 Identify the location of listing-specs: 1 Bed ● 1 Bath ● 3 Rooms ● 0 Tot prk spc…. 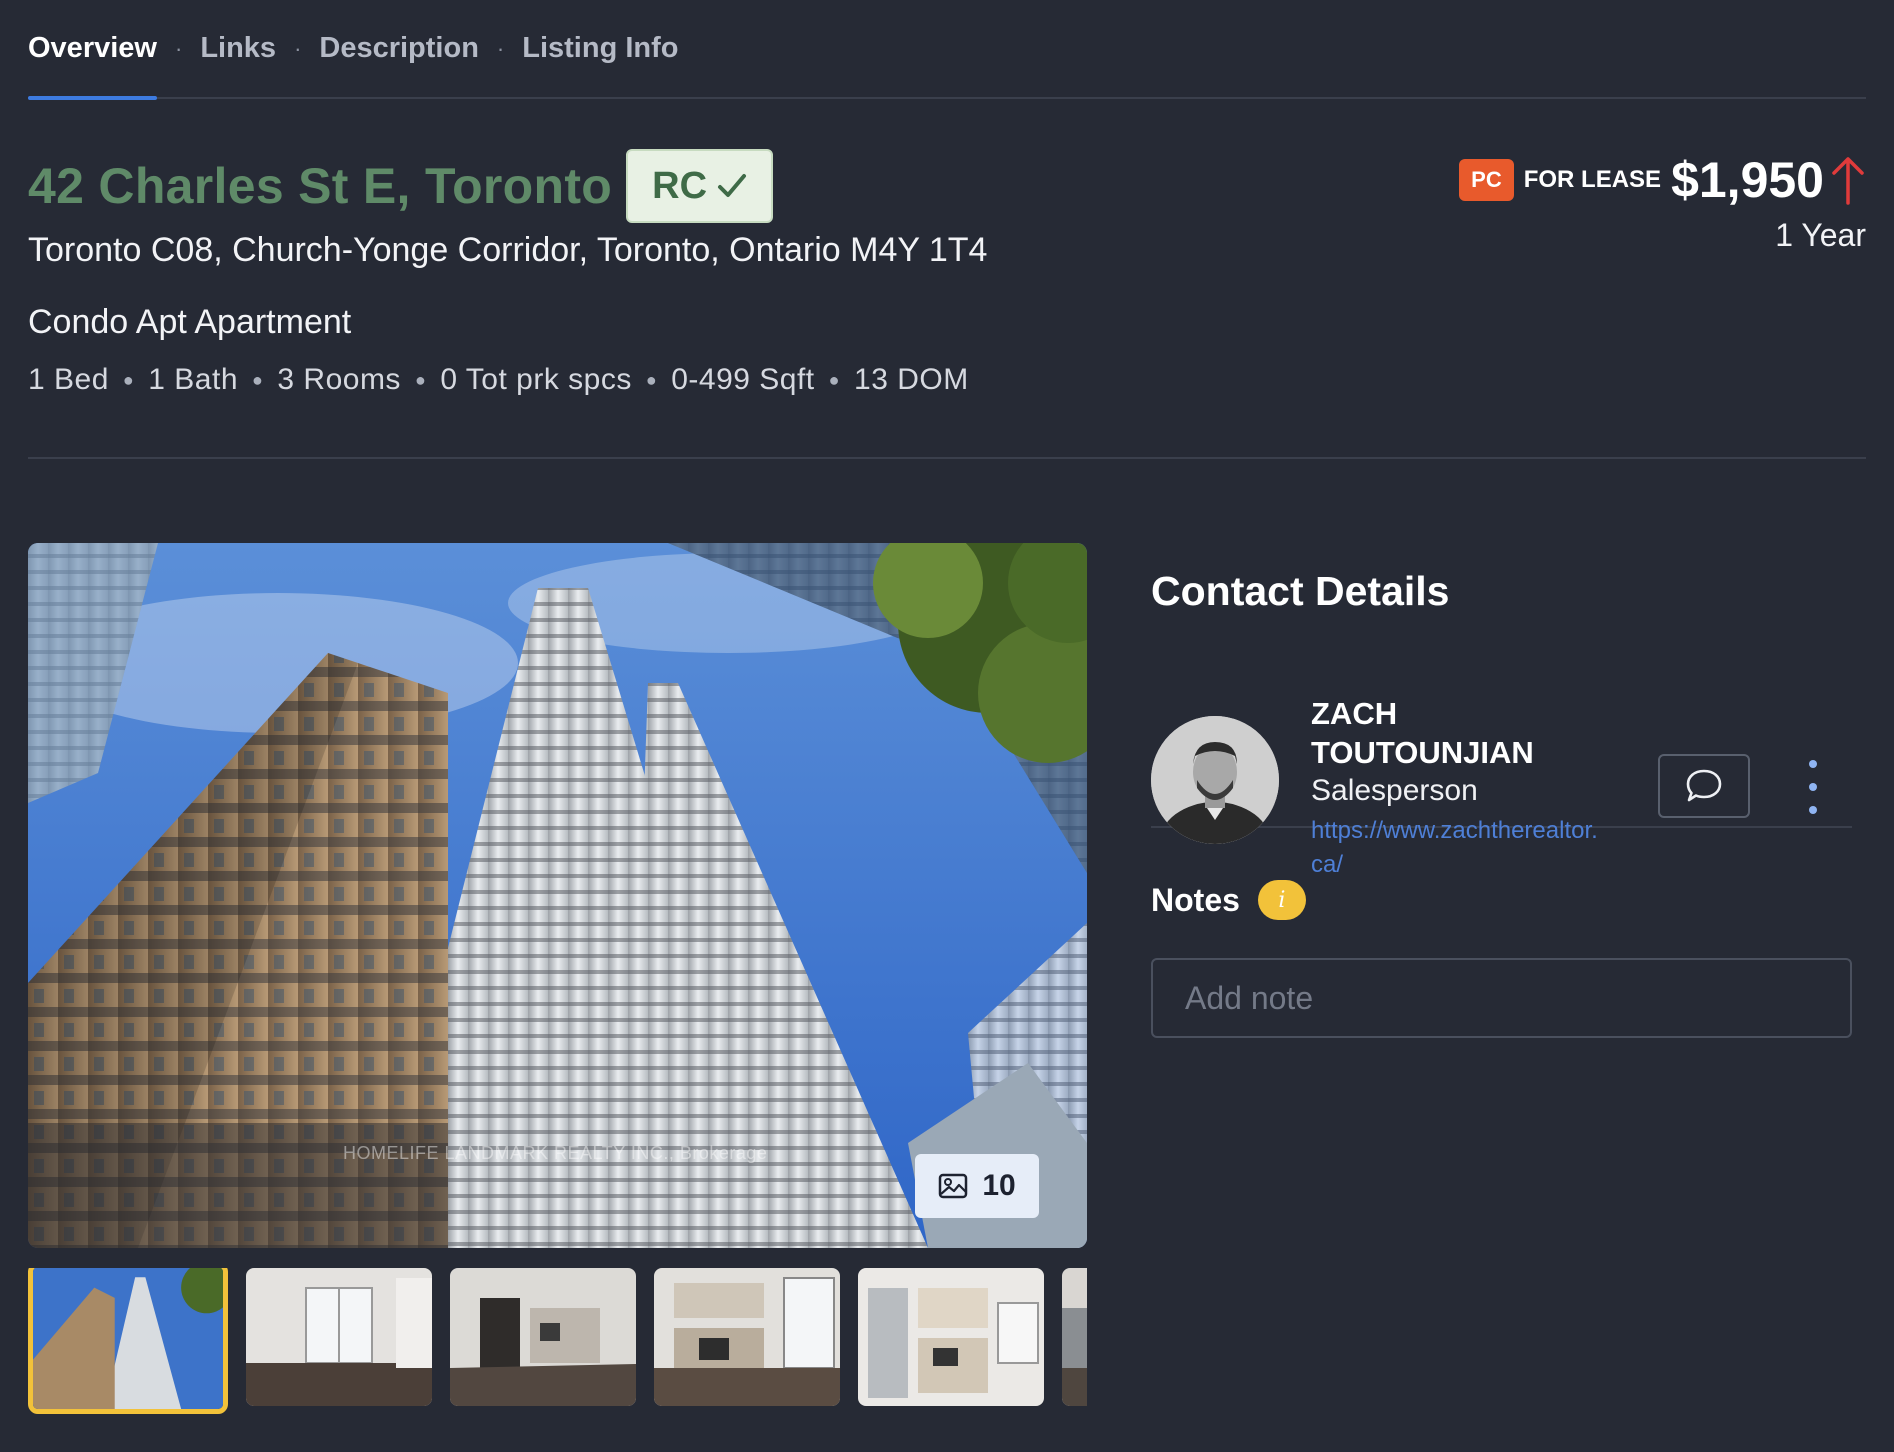
(498, 380).